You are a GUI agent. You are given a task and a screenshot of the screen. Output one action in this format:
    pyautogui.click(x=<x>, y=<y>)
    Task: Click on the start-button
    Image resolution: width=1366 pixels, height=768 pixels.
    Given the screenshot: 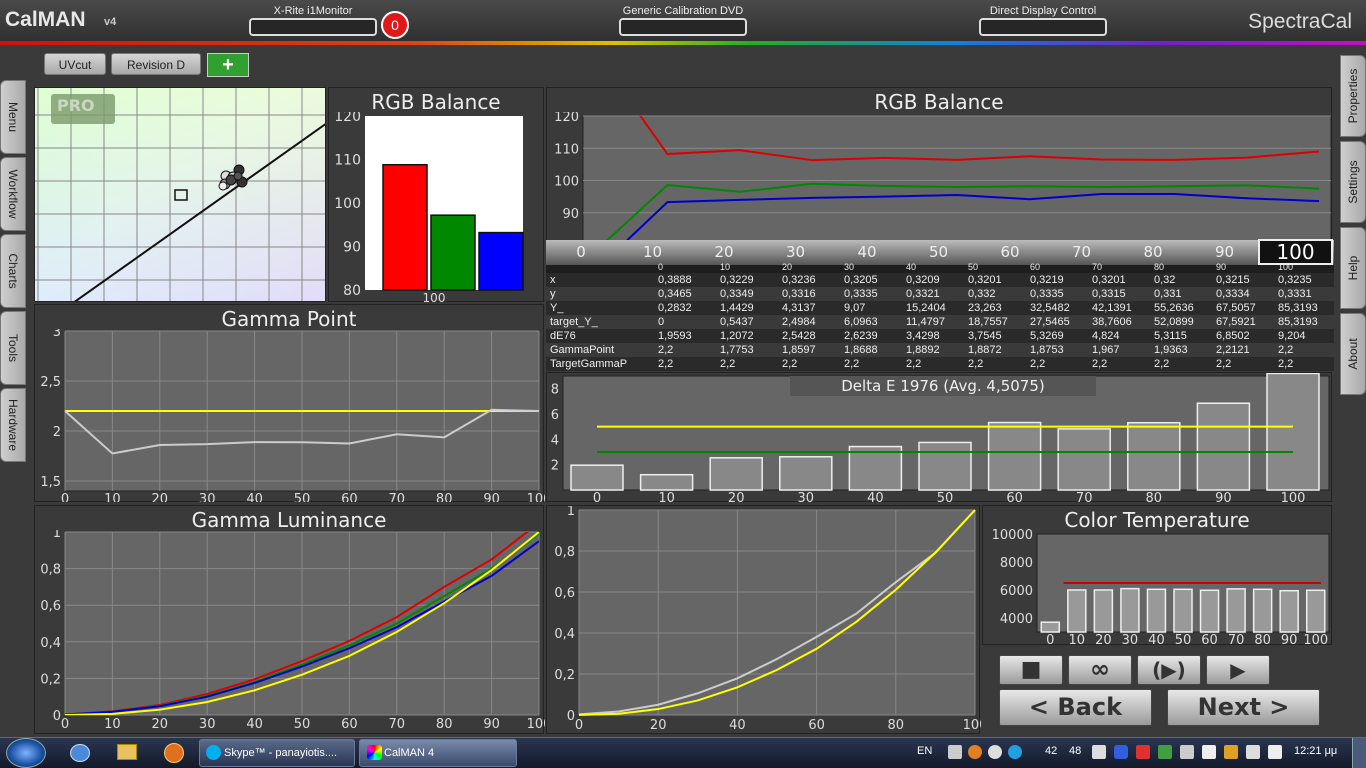 What is the action you would take?
    pyautogui.click(x=26, y=753)
    